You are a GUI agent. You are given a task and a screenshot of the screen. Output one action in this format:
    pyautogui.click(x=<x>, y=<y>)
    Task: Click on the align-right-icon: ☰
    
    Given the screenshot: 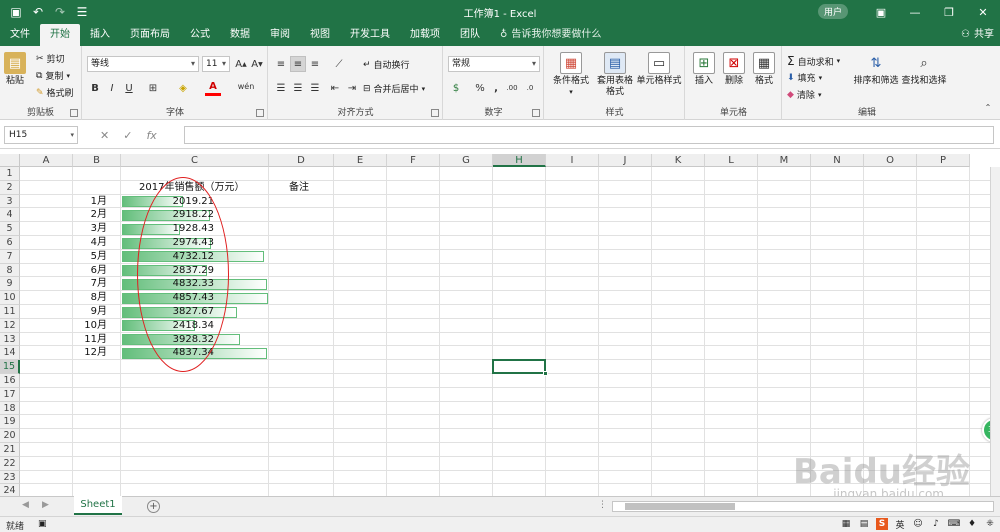 What is the action you would take?
    pyautogui.click(x=315, y=88)
    